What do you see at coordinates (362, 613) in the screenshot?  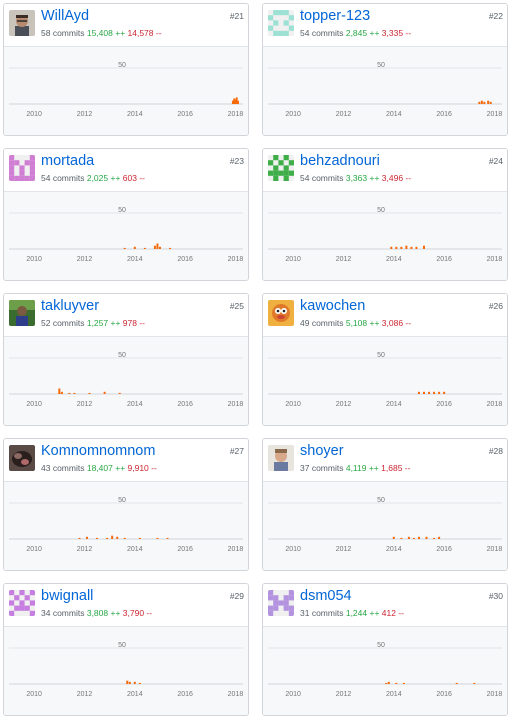 I see `additions-count: 1,244 ++` at bounding box center [362, 613].